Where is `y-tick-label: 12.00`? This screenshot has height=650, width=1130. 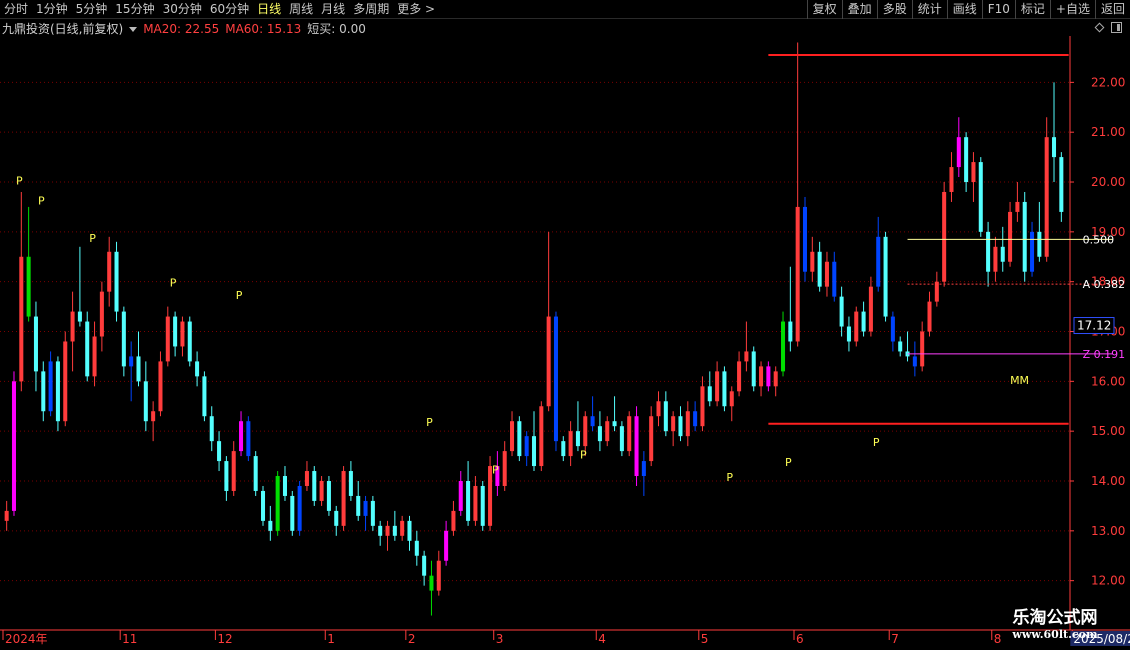 y-tick-label: 12.00 is located at coordinates (1108, 581).